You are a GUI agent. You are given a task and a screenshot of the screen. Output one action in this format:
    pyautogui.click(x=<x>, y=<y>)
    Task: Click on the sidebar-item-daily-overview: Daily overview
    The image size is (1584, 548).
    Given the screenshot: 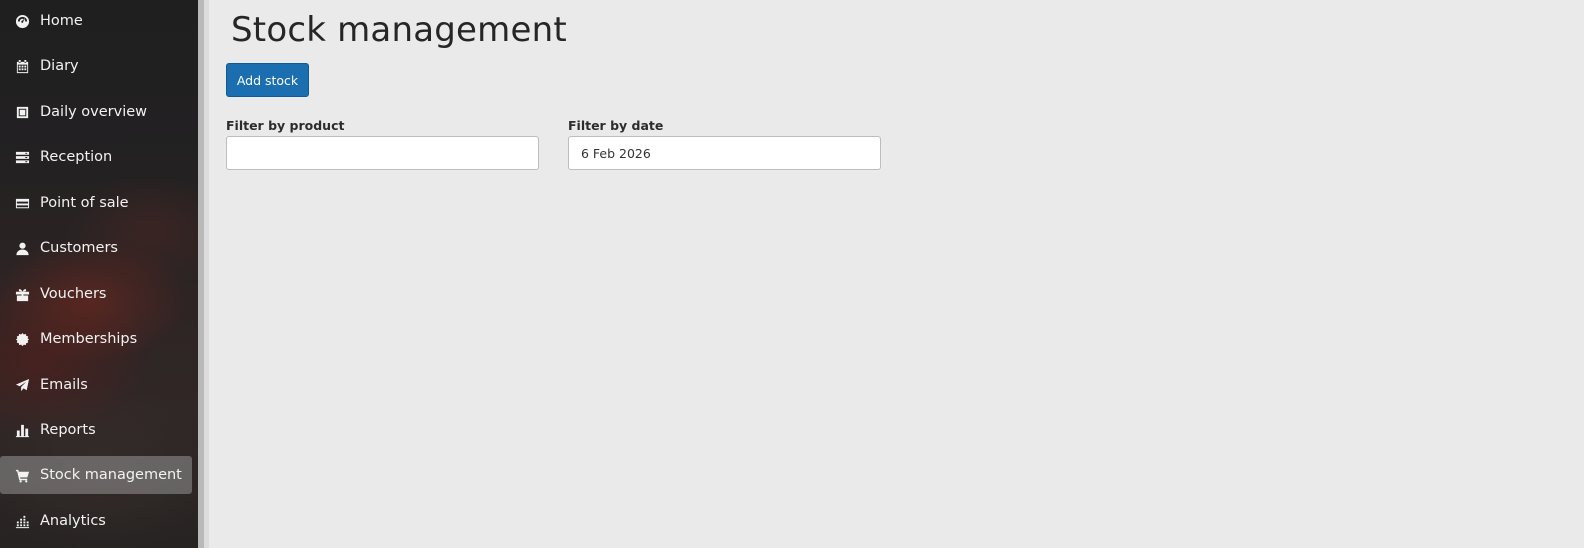 What is the action you would take?
    pyautogui.click(x=96, y=112)
    